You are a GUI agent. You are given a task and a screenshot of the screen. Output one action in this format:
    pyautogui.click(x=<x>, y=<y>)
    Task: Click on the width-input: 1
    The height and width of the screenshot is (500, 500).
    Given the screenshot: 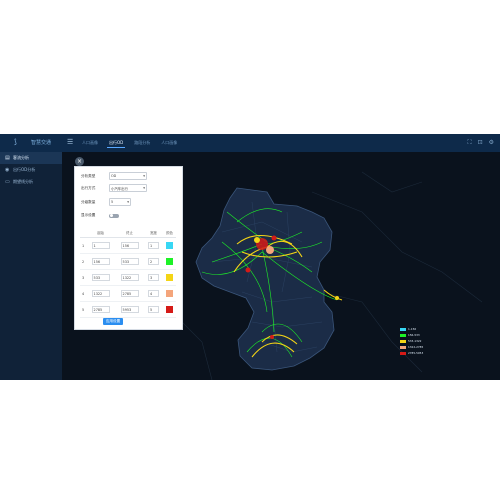 What is the action you would take?
    pyautogui.click(x=153, y=245)
    